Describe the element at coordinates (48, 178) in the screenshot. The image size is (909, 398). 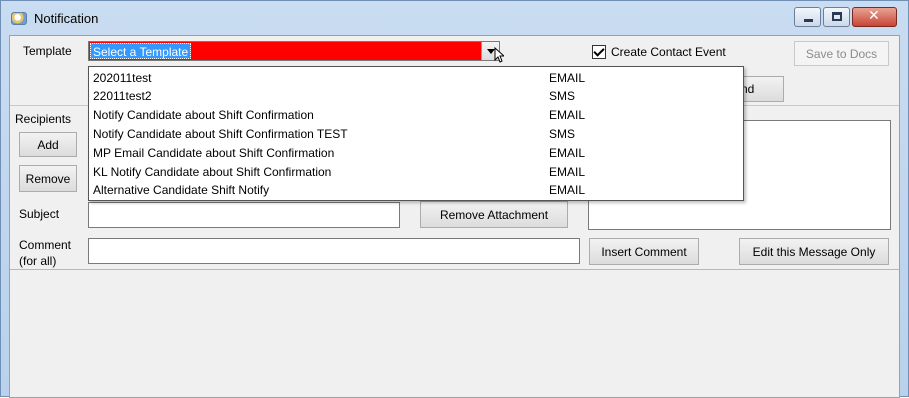
I see `remove-recipient-button: Remove` at that location.